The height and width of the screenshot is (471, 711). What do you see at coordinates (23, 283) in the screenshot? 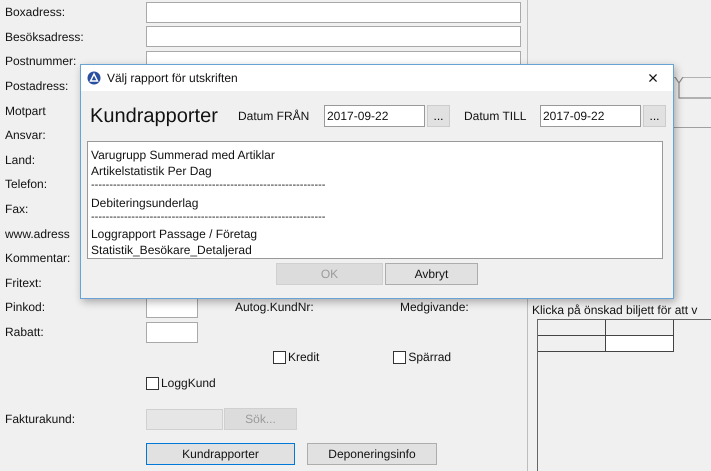
I see `field-label: Fritext:` at bounding box center [23, 283].